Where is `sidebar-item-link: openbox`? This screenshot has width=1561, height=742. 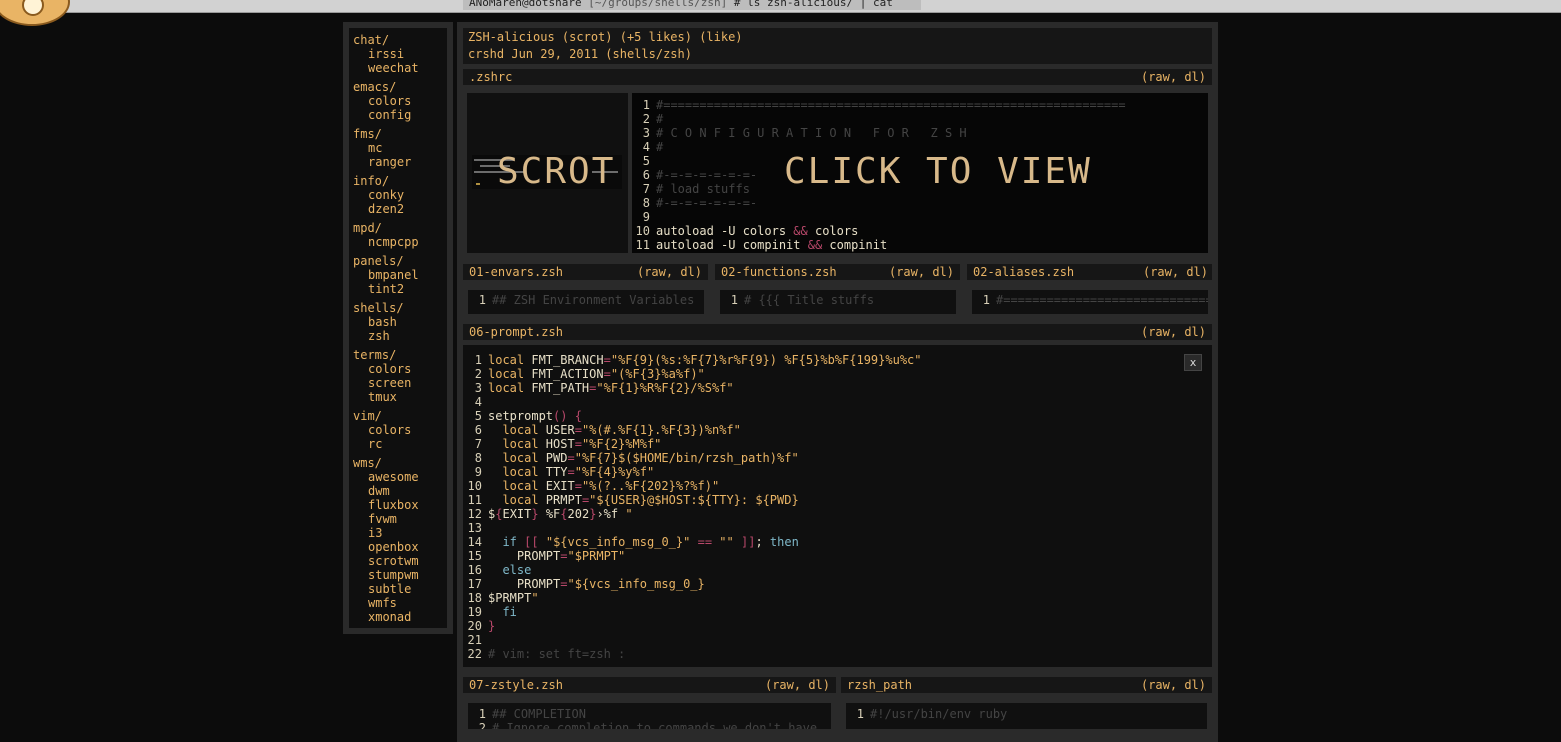 sidebar-item-link: openbox is located at coordinates (398, 547).